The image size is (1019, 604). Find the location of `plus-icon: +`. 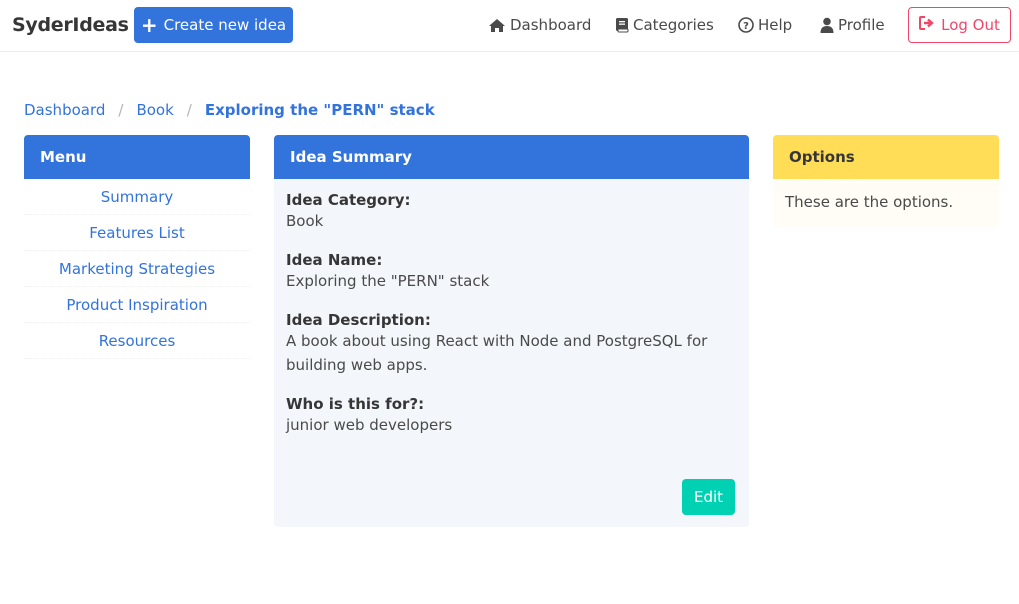

plus-icon: + is located at coordinates (149, 25).